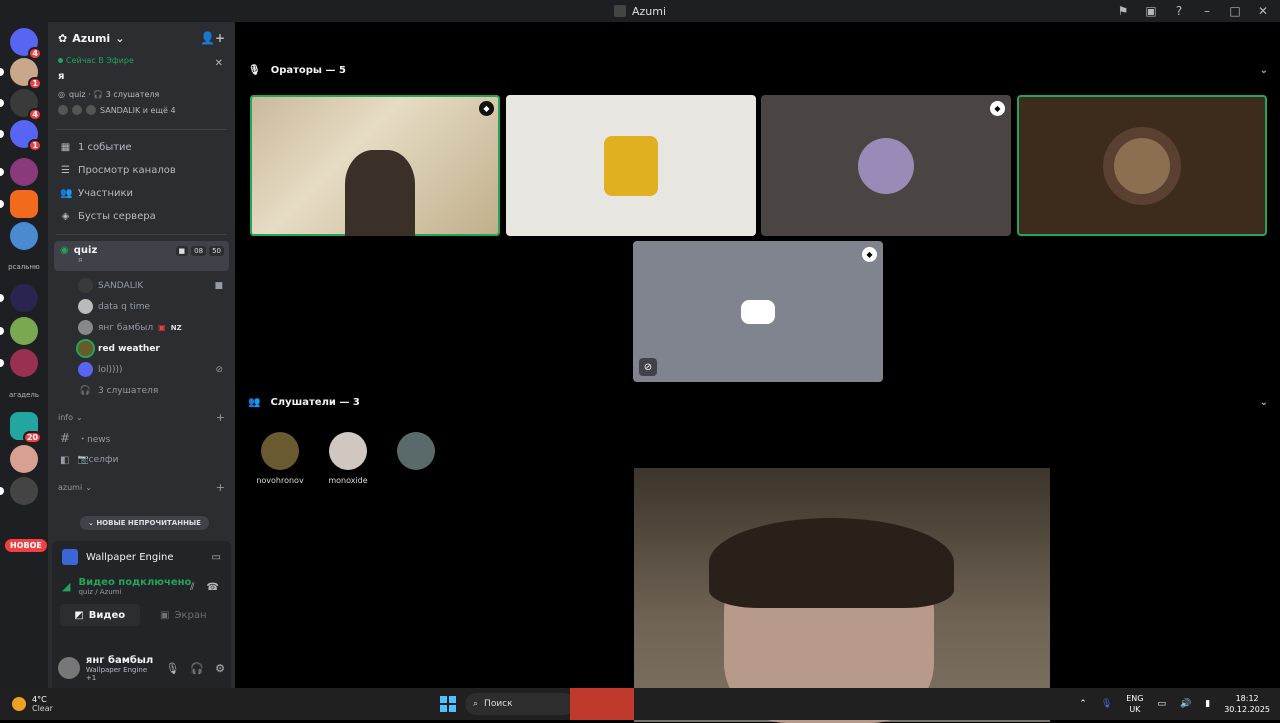 This screenshot has height=723, width=1280. I want to click on volume-icon: 🔊, so click(1185, 704).